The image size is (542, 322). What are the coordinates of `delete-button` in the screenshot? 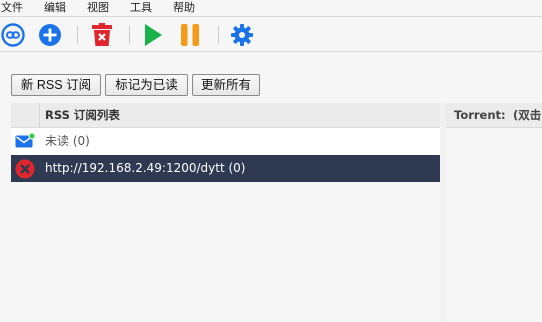 It's located at (102, 35).